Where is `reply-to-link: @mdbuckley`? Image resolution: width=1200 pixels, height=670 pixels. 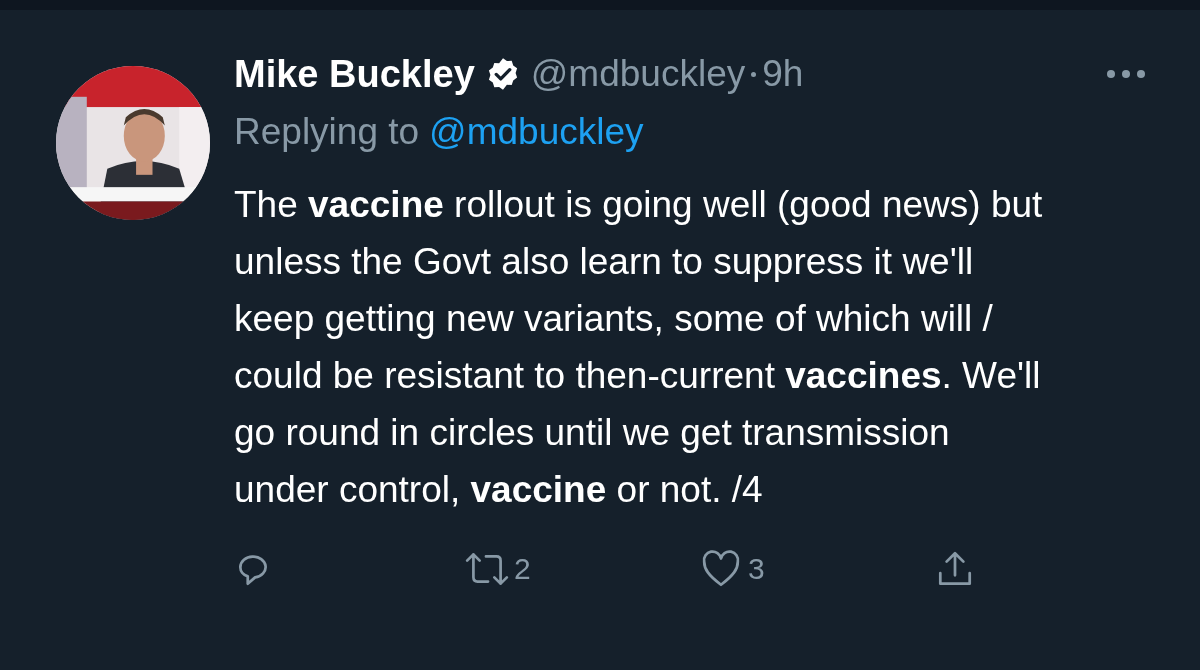
reply-to-link: @mdbuckley is located at coordinates (536, 132).